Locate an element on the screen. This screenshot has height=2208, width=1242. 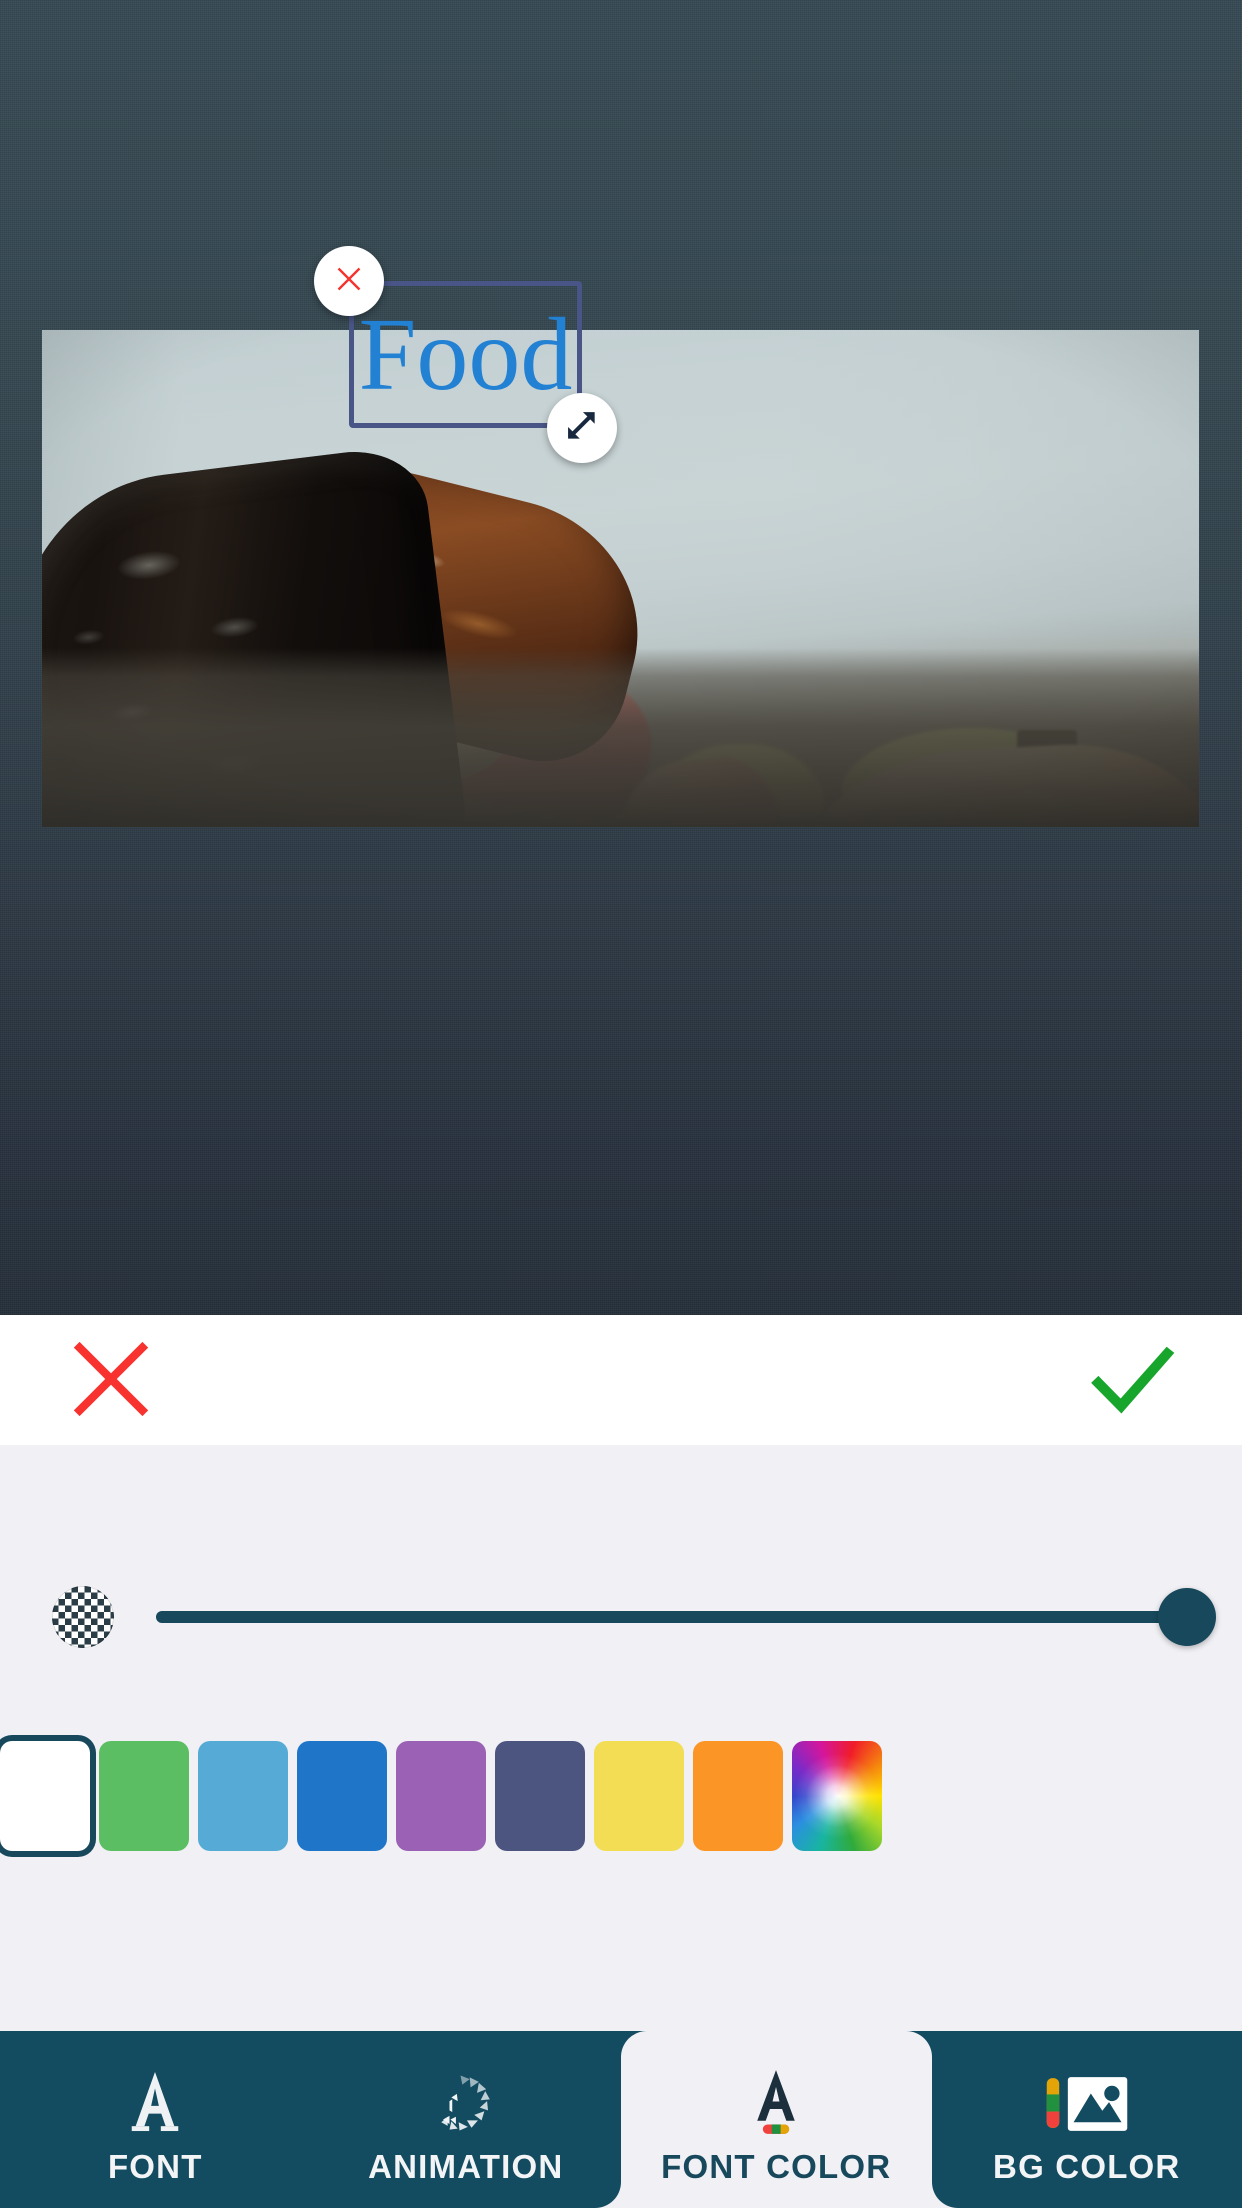
swatch-white is located at coordinates (49, 1796).